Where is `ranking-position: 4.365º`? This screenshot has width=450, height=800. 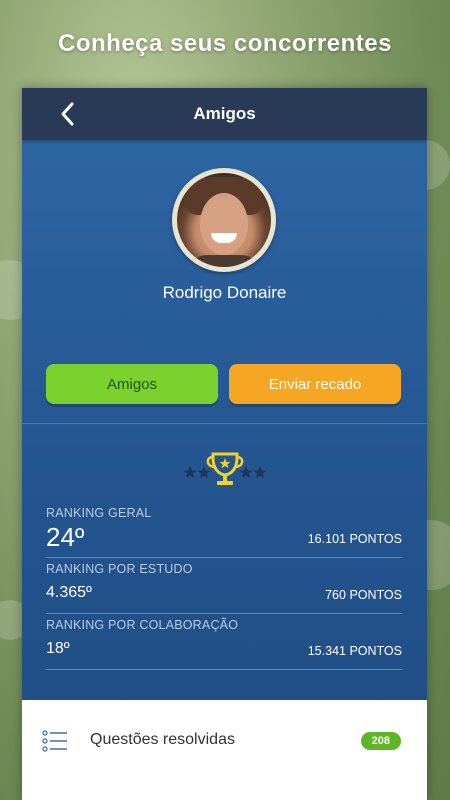
ranking-position: 4.365º is located at coordinates (69, 592).